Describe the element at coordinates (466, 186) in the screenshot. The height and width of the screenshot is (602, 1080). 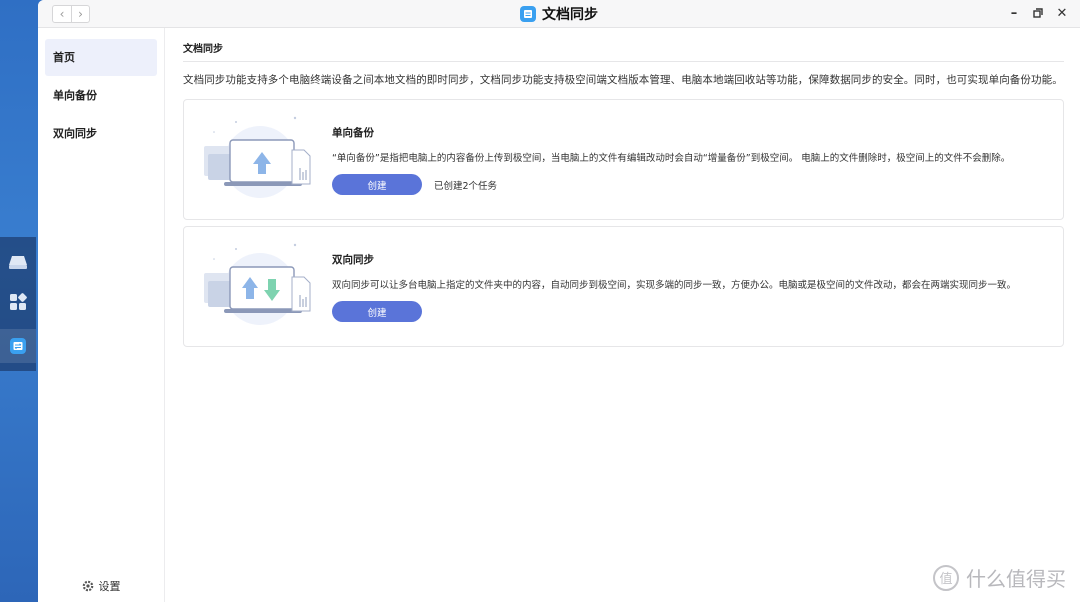
I see `task-count-status: 已创建2个任务` at that location.